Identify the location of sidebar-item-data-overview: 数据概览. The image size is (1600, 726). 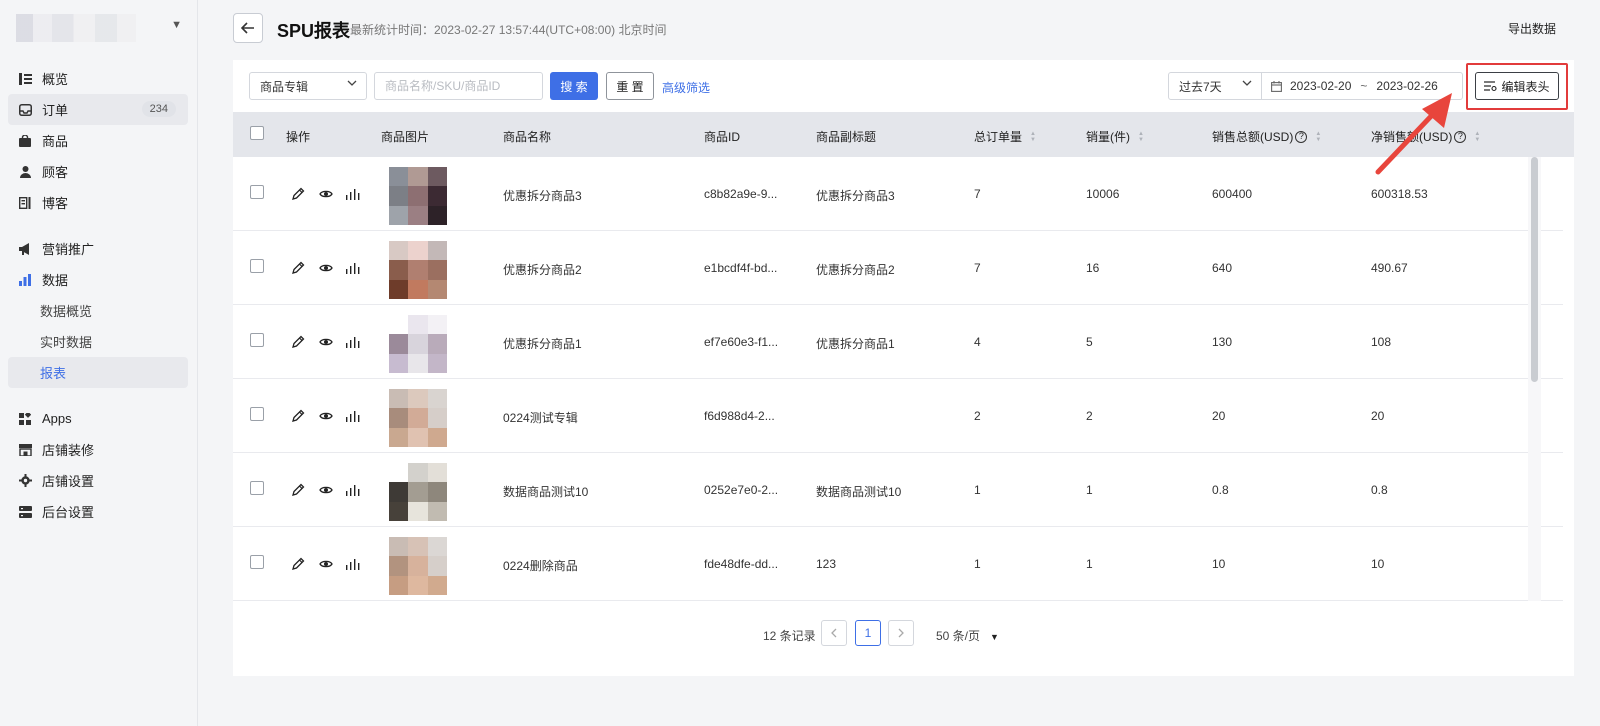
(98, 310).